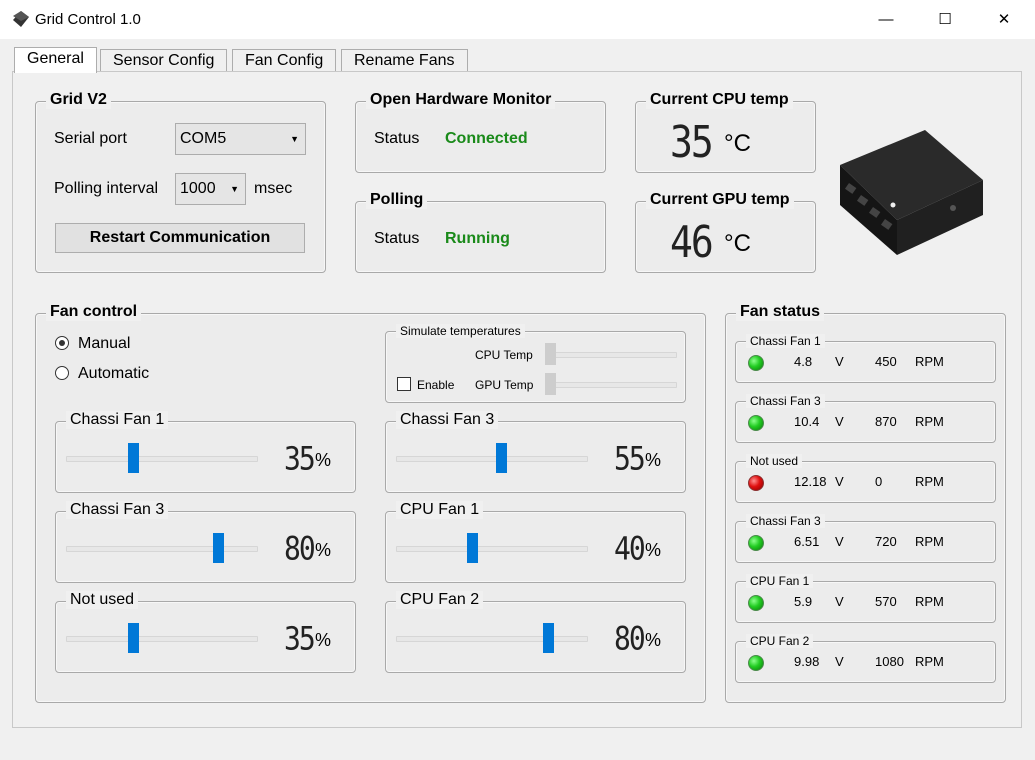 This screenshot has height=760, width=1035. What do you see at coordinates (210, 189) in the screenshot?
I see `polling-interval-select: 1000 ▼` at bounding box center [210, 189].